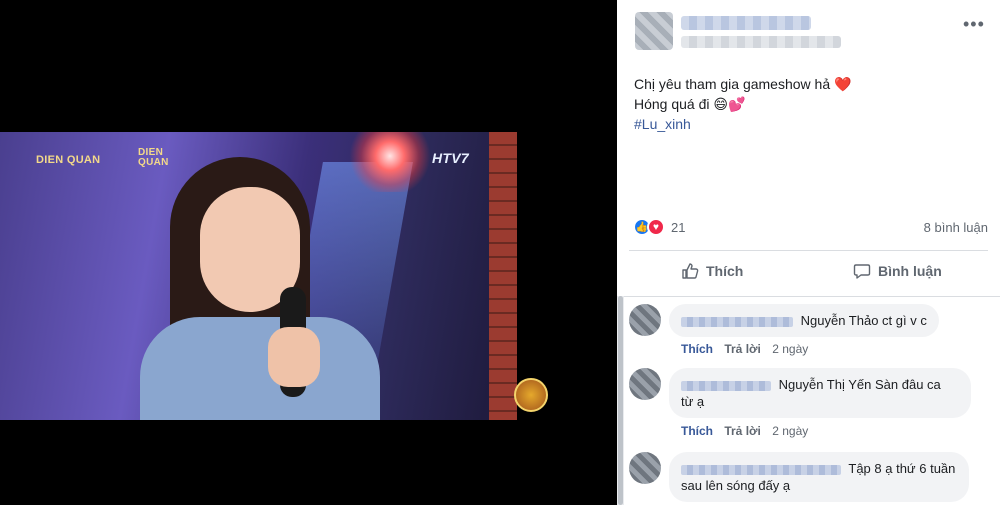 The width and height of the screenshot is (1000, 505). Describe the element at coordinates (820, 393) in the screenshot. I see `comment-bubble: Nguyễn Thị Yến Sàn đâu ca từ ạ` at that location.